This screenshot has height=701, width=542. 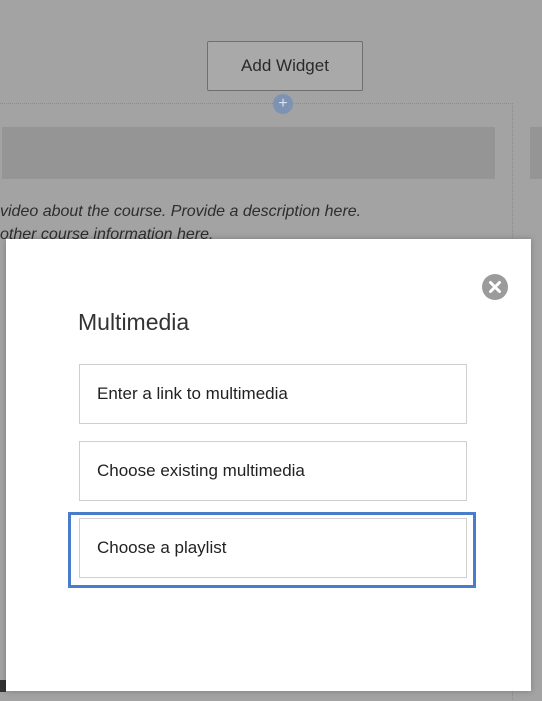 I want to click on choose-playlist-button: Choose a playlist, so click(x=273, y=548).